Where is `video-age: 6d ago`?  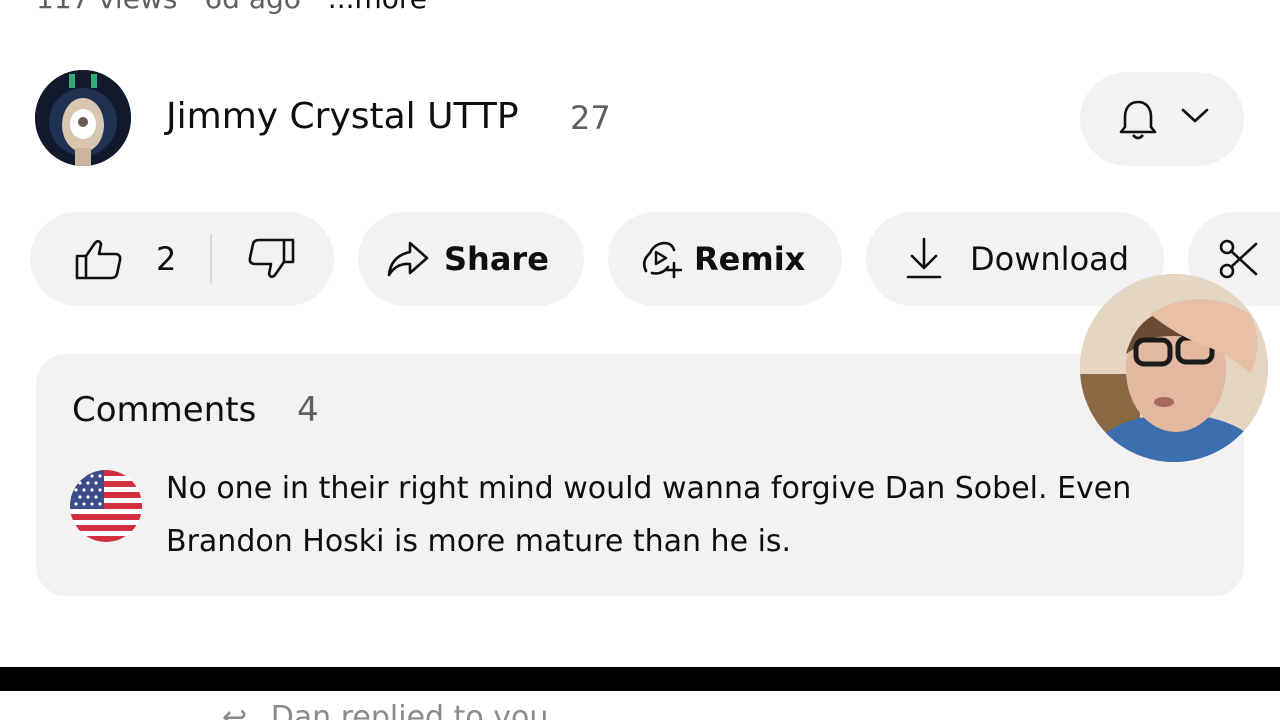 video-age: 6d ago is located at coordinates (252, 7).